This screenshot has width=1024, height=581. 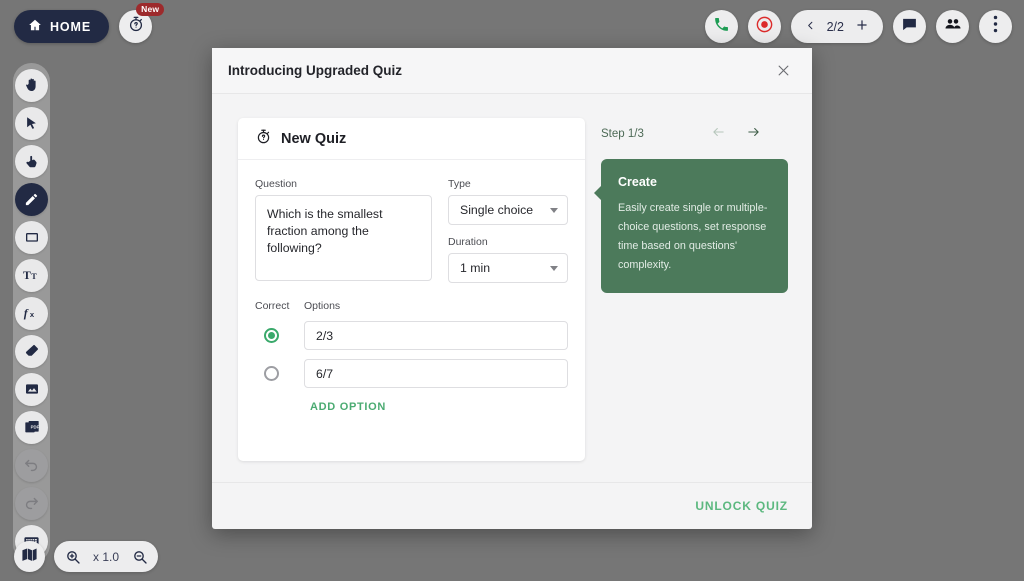 I want to click on svg-text: x, so click(x=31, y=314).